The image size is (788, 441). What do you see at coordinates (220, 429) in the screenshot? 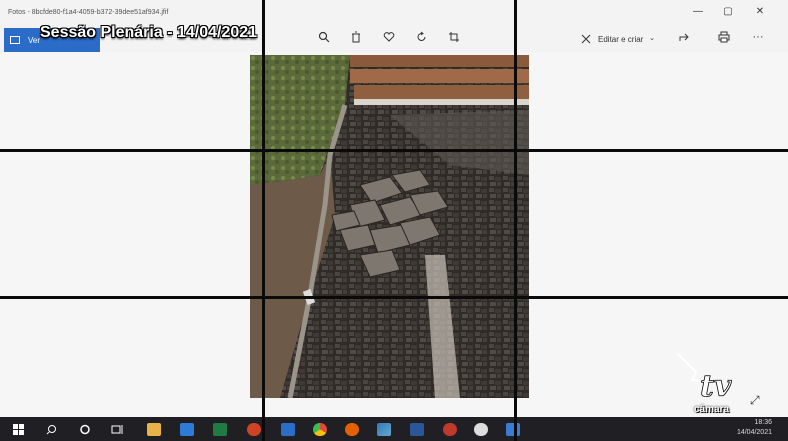
I see `excel-icon` at bounding box center [220, 429].